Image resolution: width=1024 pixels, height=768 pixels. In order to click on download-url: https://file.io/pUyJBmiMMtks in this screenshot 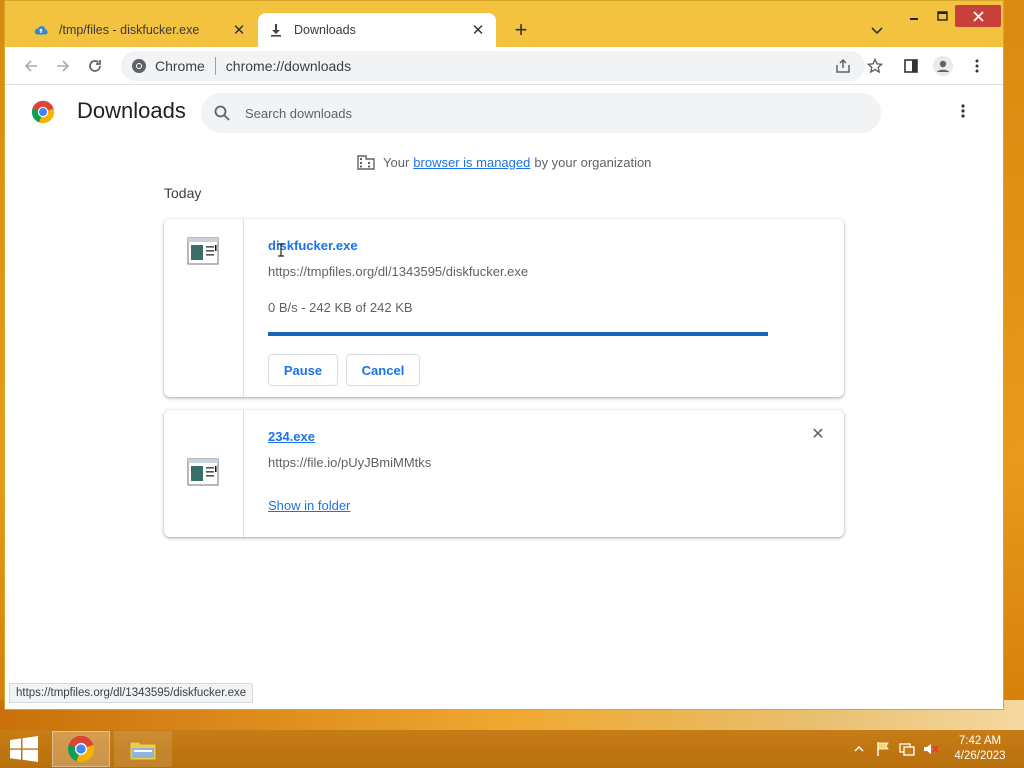, I will do `click(350, 462)`.